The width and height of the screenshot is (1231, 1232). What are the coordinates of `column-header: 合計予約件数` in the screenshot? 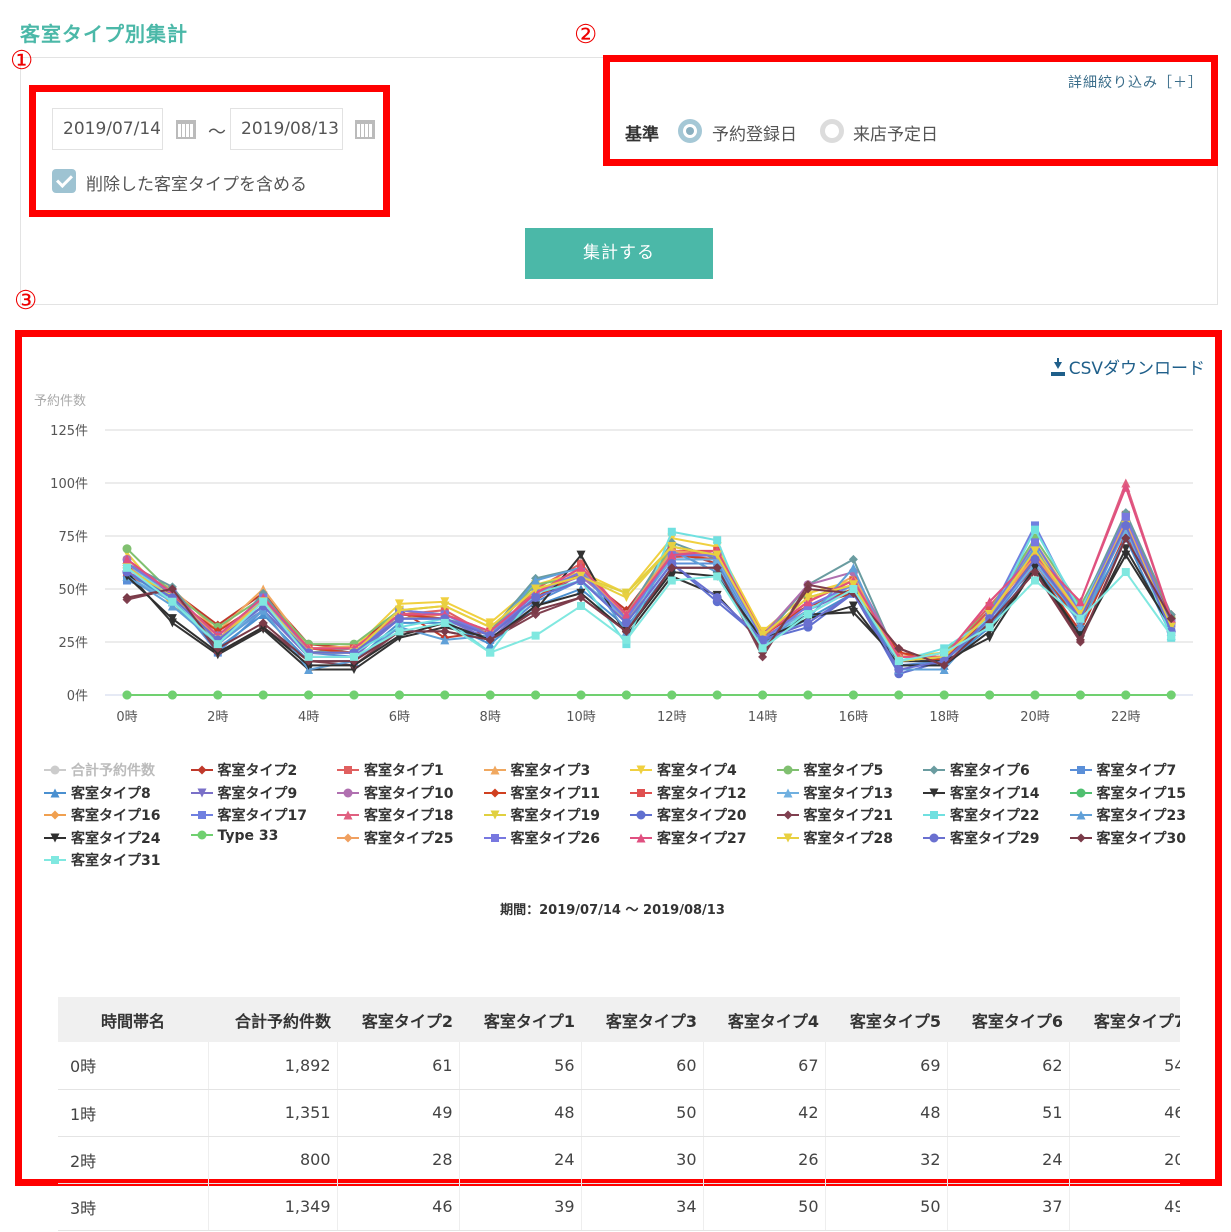 It's located at (272, 1019).